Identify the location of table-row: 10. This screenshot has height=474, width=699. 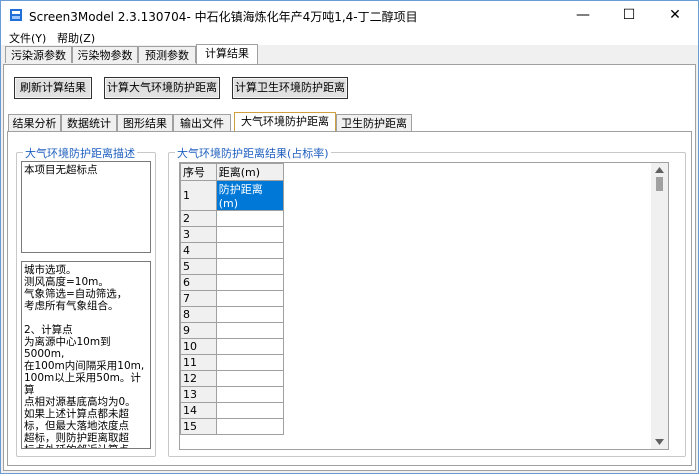
(232, 346).